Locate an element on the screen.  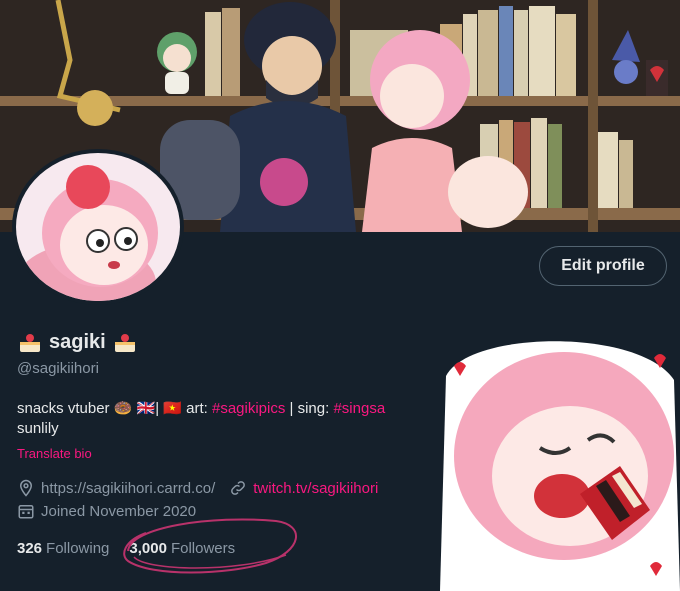
avatar-illustration is located at coordinates (98, 227).